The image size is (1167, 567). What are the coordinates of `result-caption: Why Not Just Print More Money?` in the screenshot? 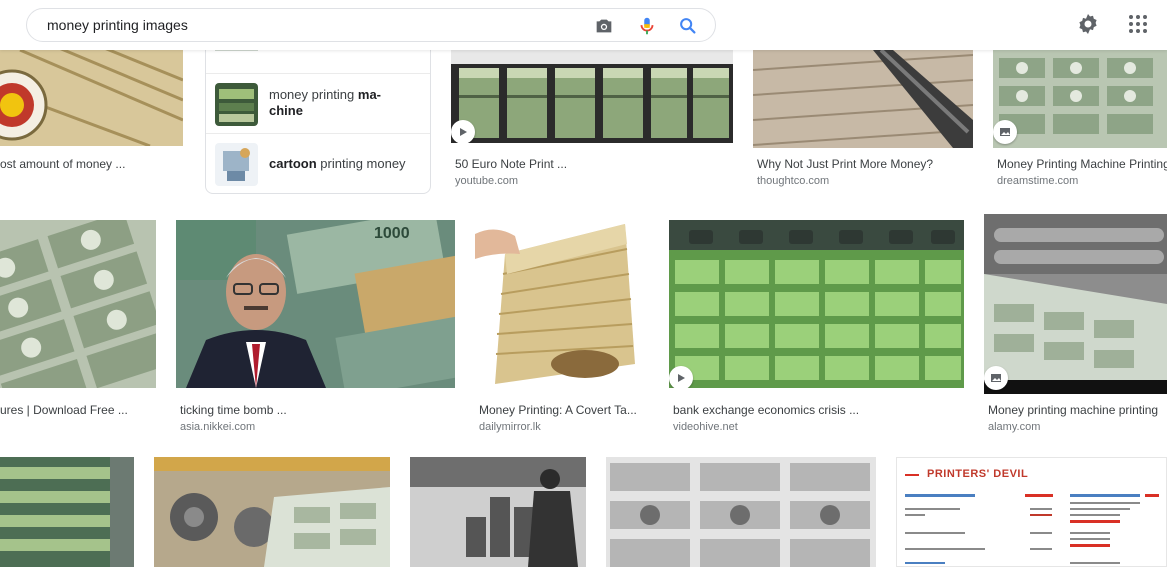 It's located at (867, 164).